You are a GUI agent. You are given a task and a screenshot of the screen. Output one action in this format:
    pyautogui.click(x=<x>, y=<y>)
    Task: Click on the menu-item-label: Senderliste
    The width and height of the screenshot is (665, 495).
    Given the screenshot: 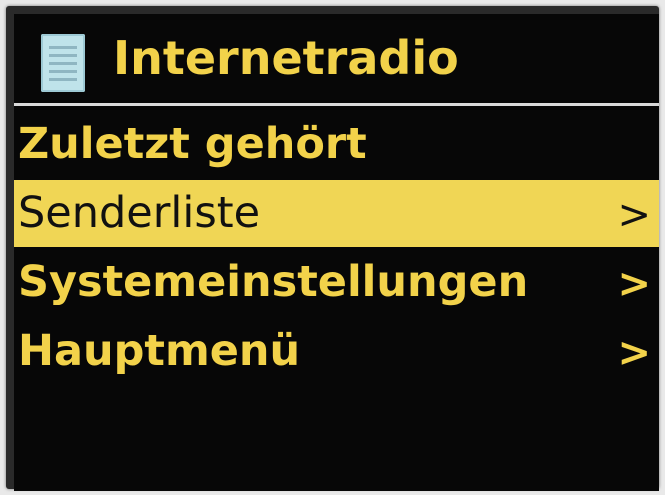 What is the action you would take?
    pyautogui.click(x=139, y=213)
    